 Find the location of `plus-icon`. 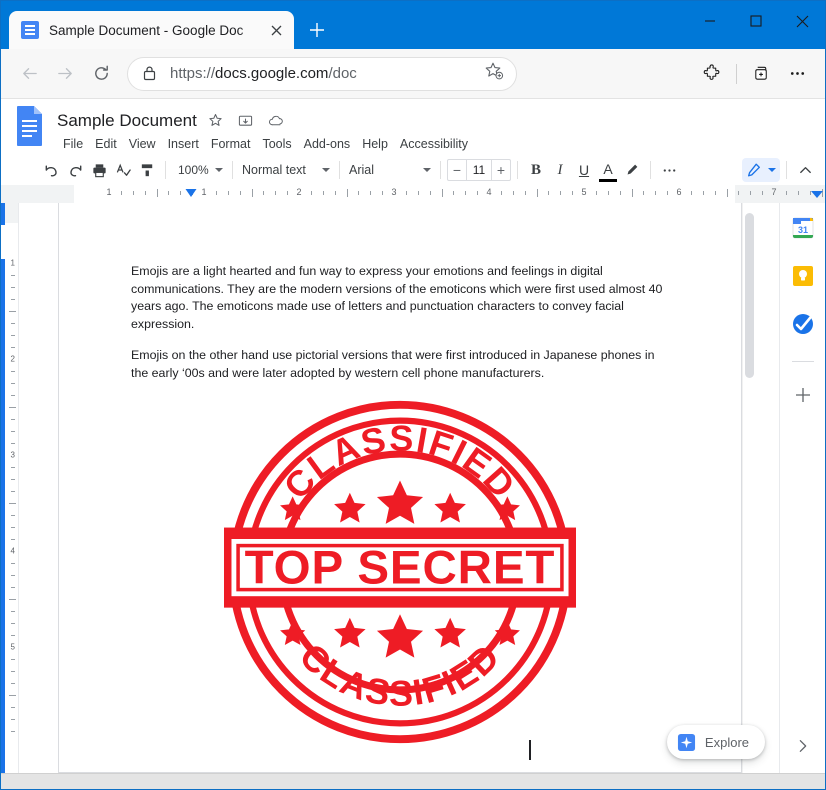

plus-icon is located at coordinates (803, 395).